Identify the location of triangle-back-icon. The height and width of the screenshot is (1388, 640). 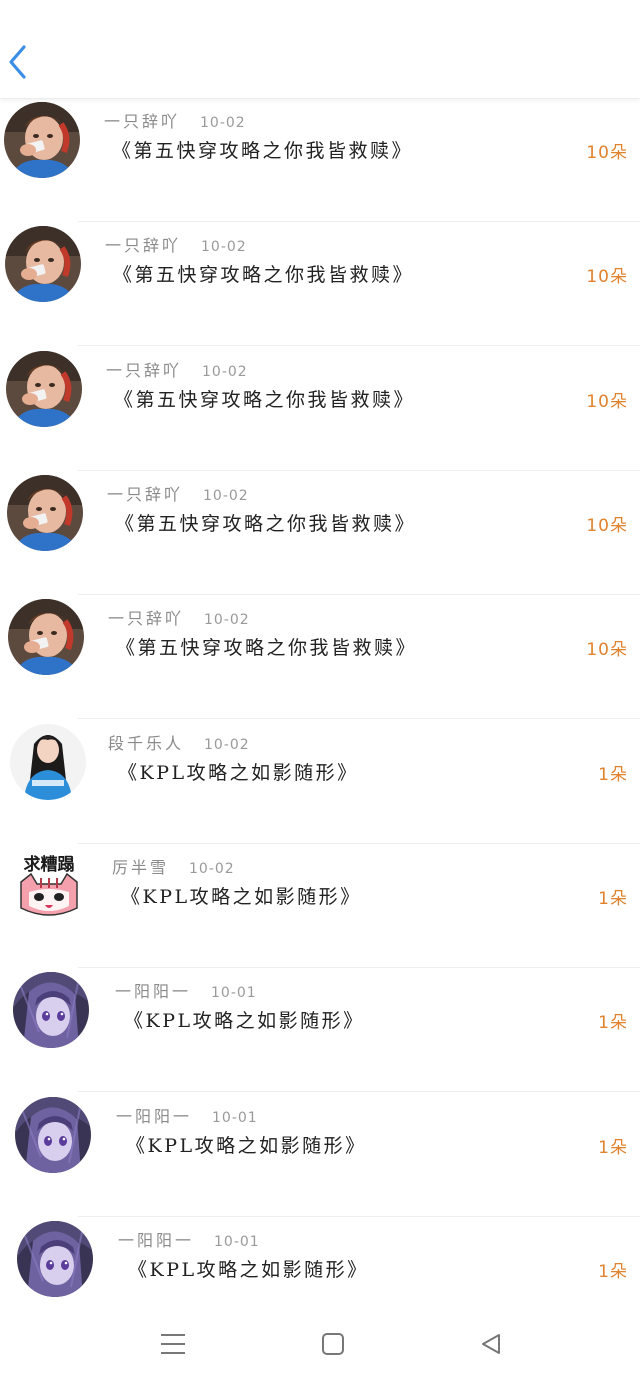
(491, 1344).